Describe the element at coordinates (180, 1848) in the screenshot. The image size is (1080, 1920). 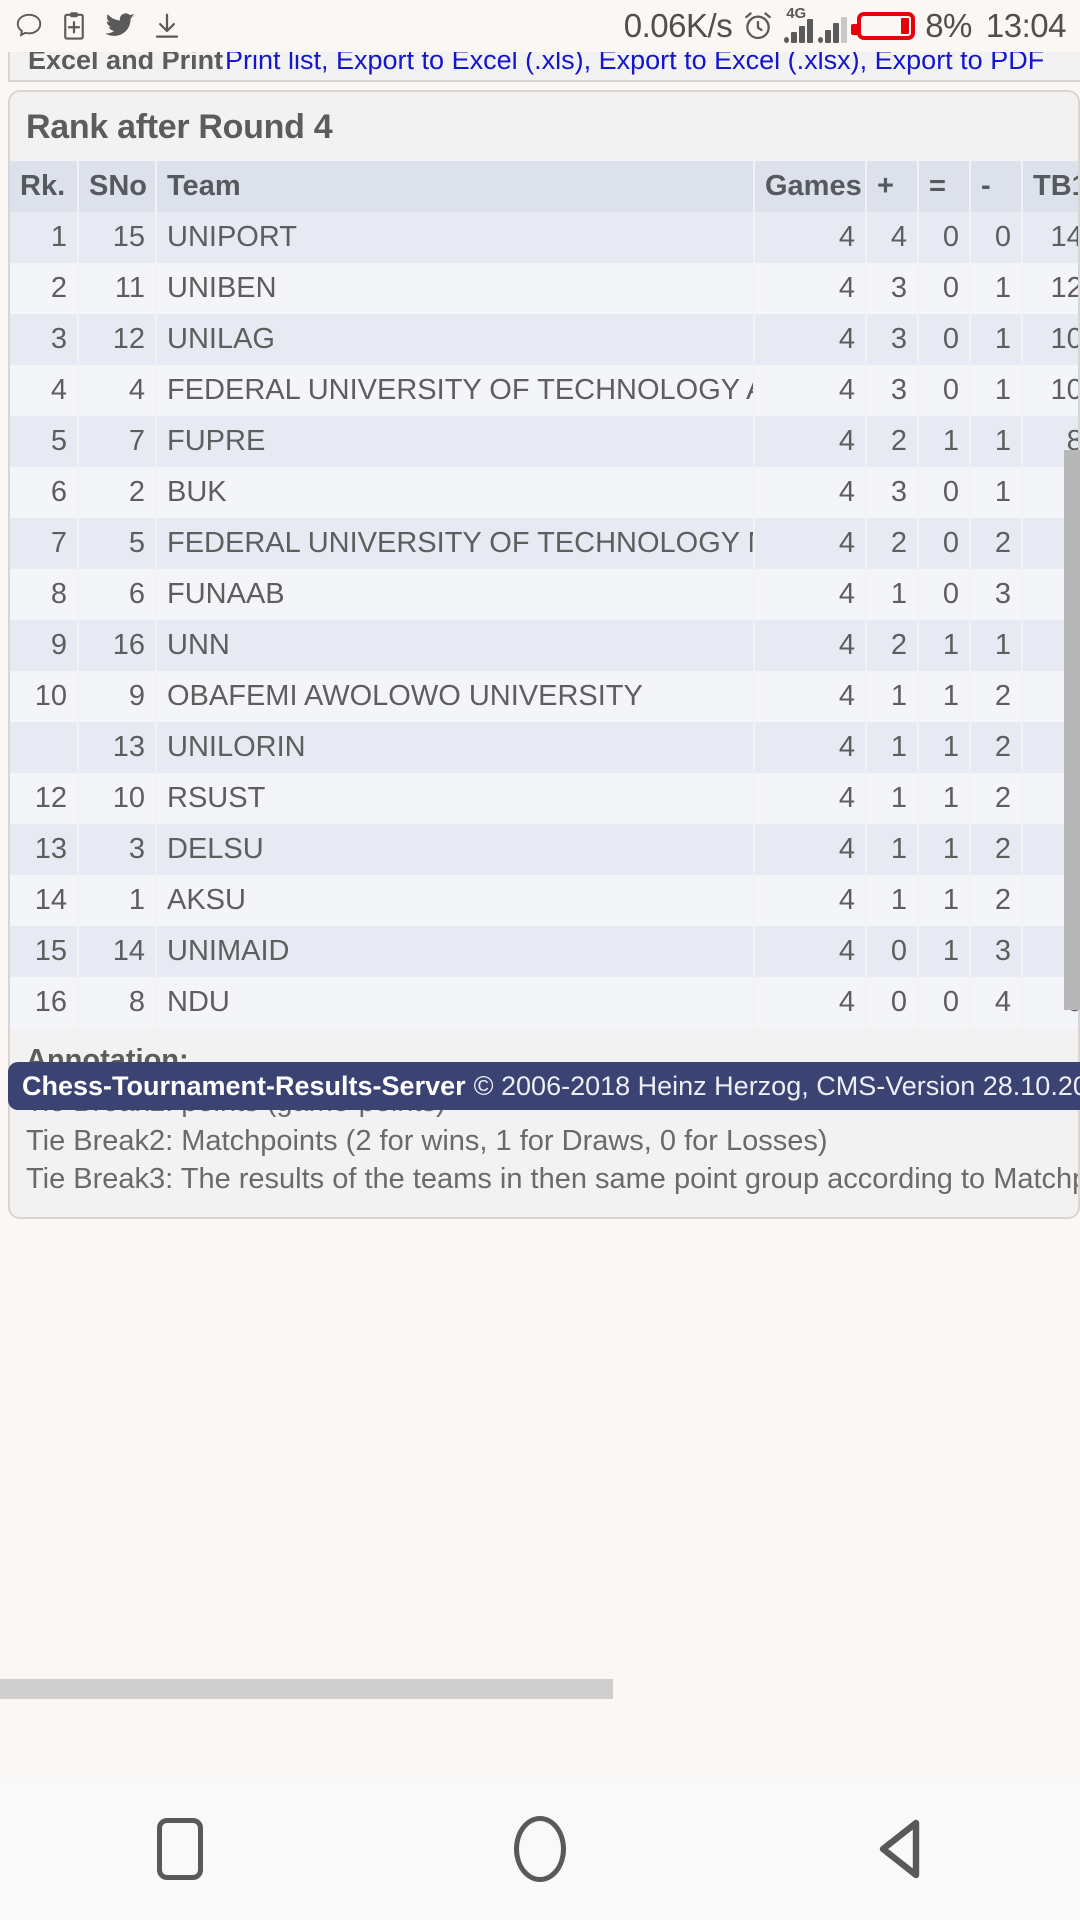
I see `recents-button` at that location.